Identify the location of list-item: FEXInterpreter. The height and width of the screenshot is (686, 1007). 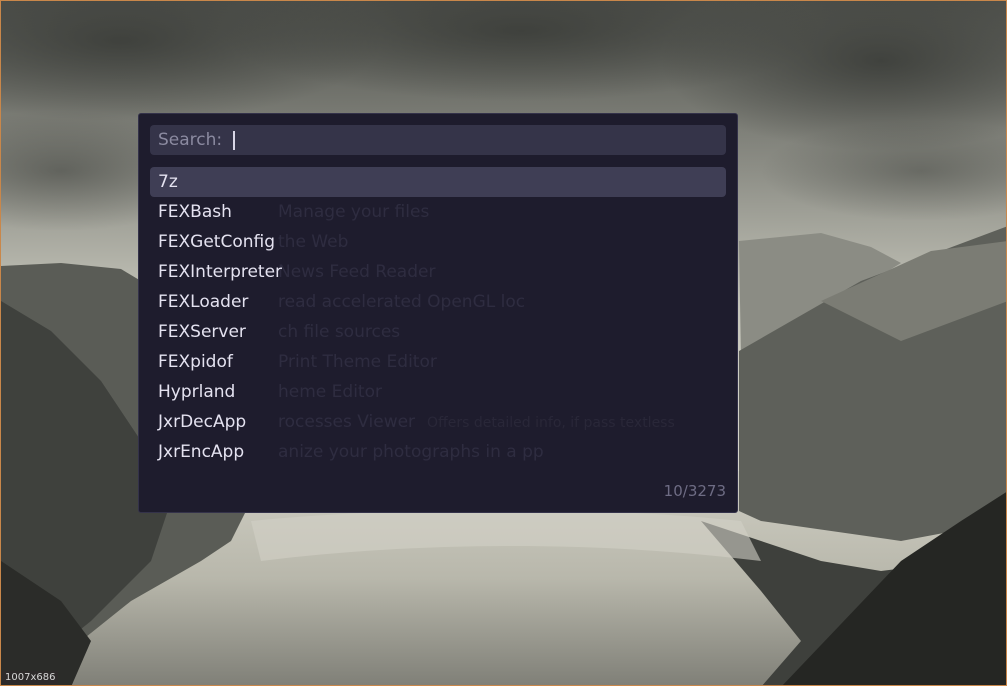
(438, 272).